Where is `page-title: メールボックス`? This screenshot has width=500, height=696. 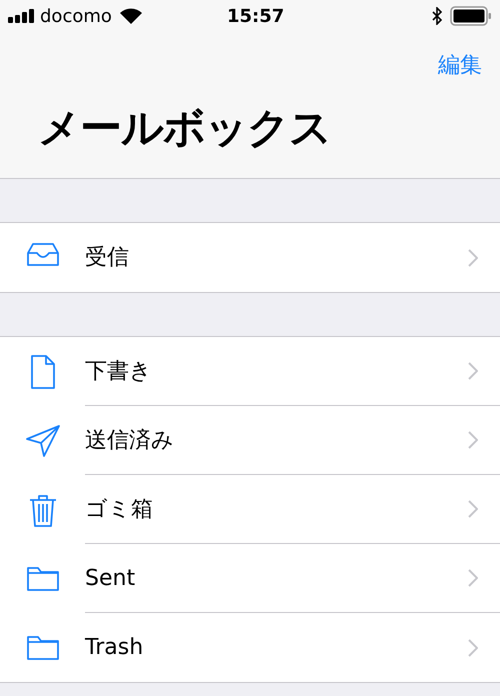
page-title: メールボックス is located at coordinates (184, 128).